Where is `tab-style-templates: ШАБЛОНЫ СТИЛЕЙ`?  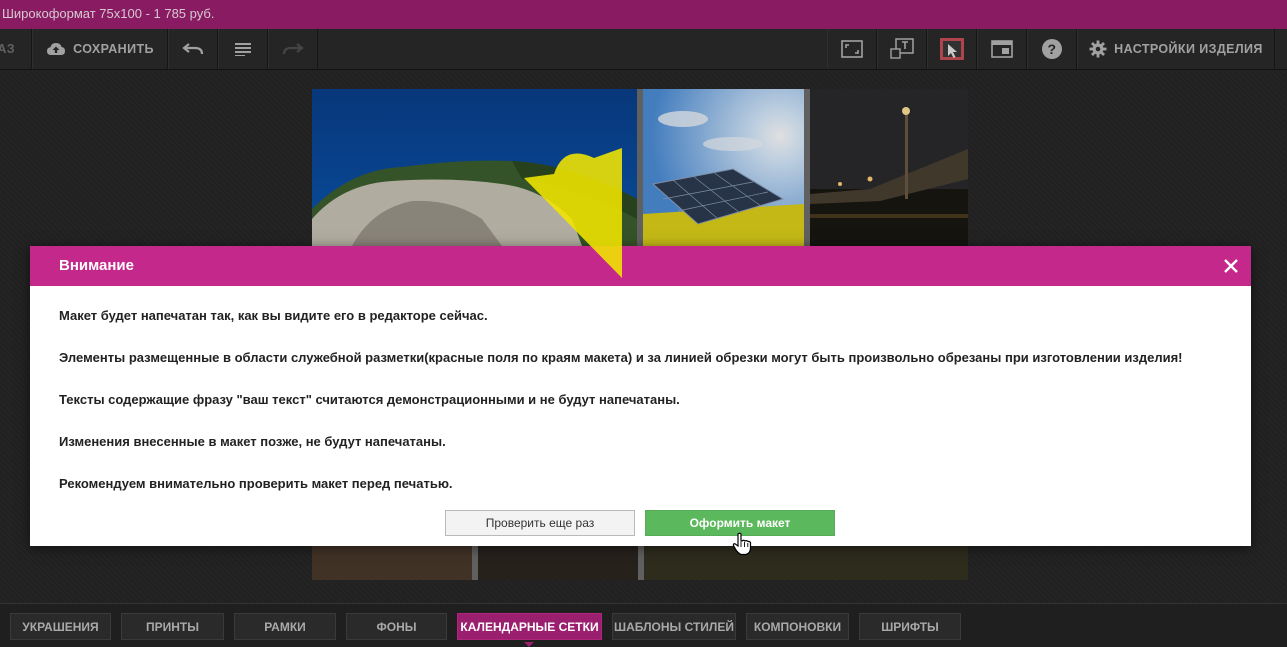 tab-style-templates: ШАБЛОНЫ СТИЛЕЙ is located at coordinates (674, 626).